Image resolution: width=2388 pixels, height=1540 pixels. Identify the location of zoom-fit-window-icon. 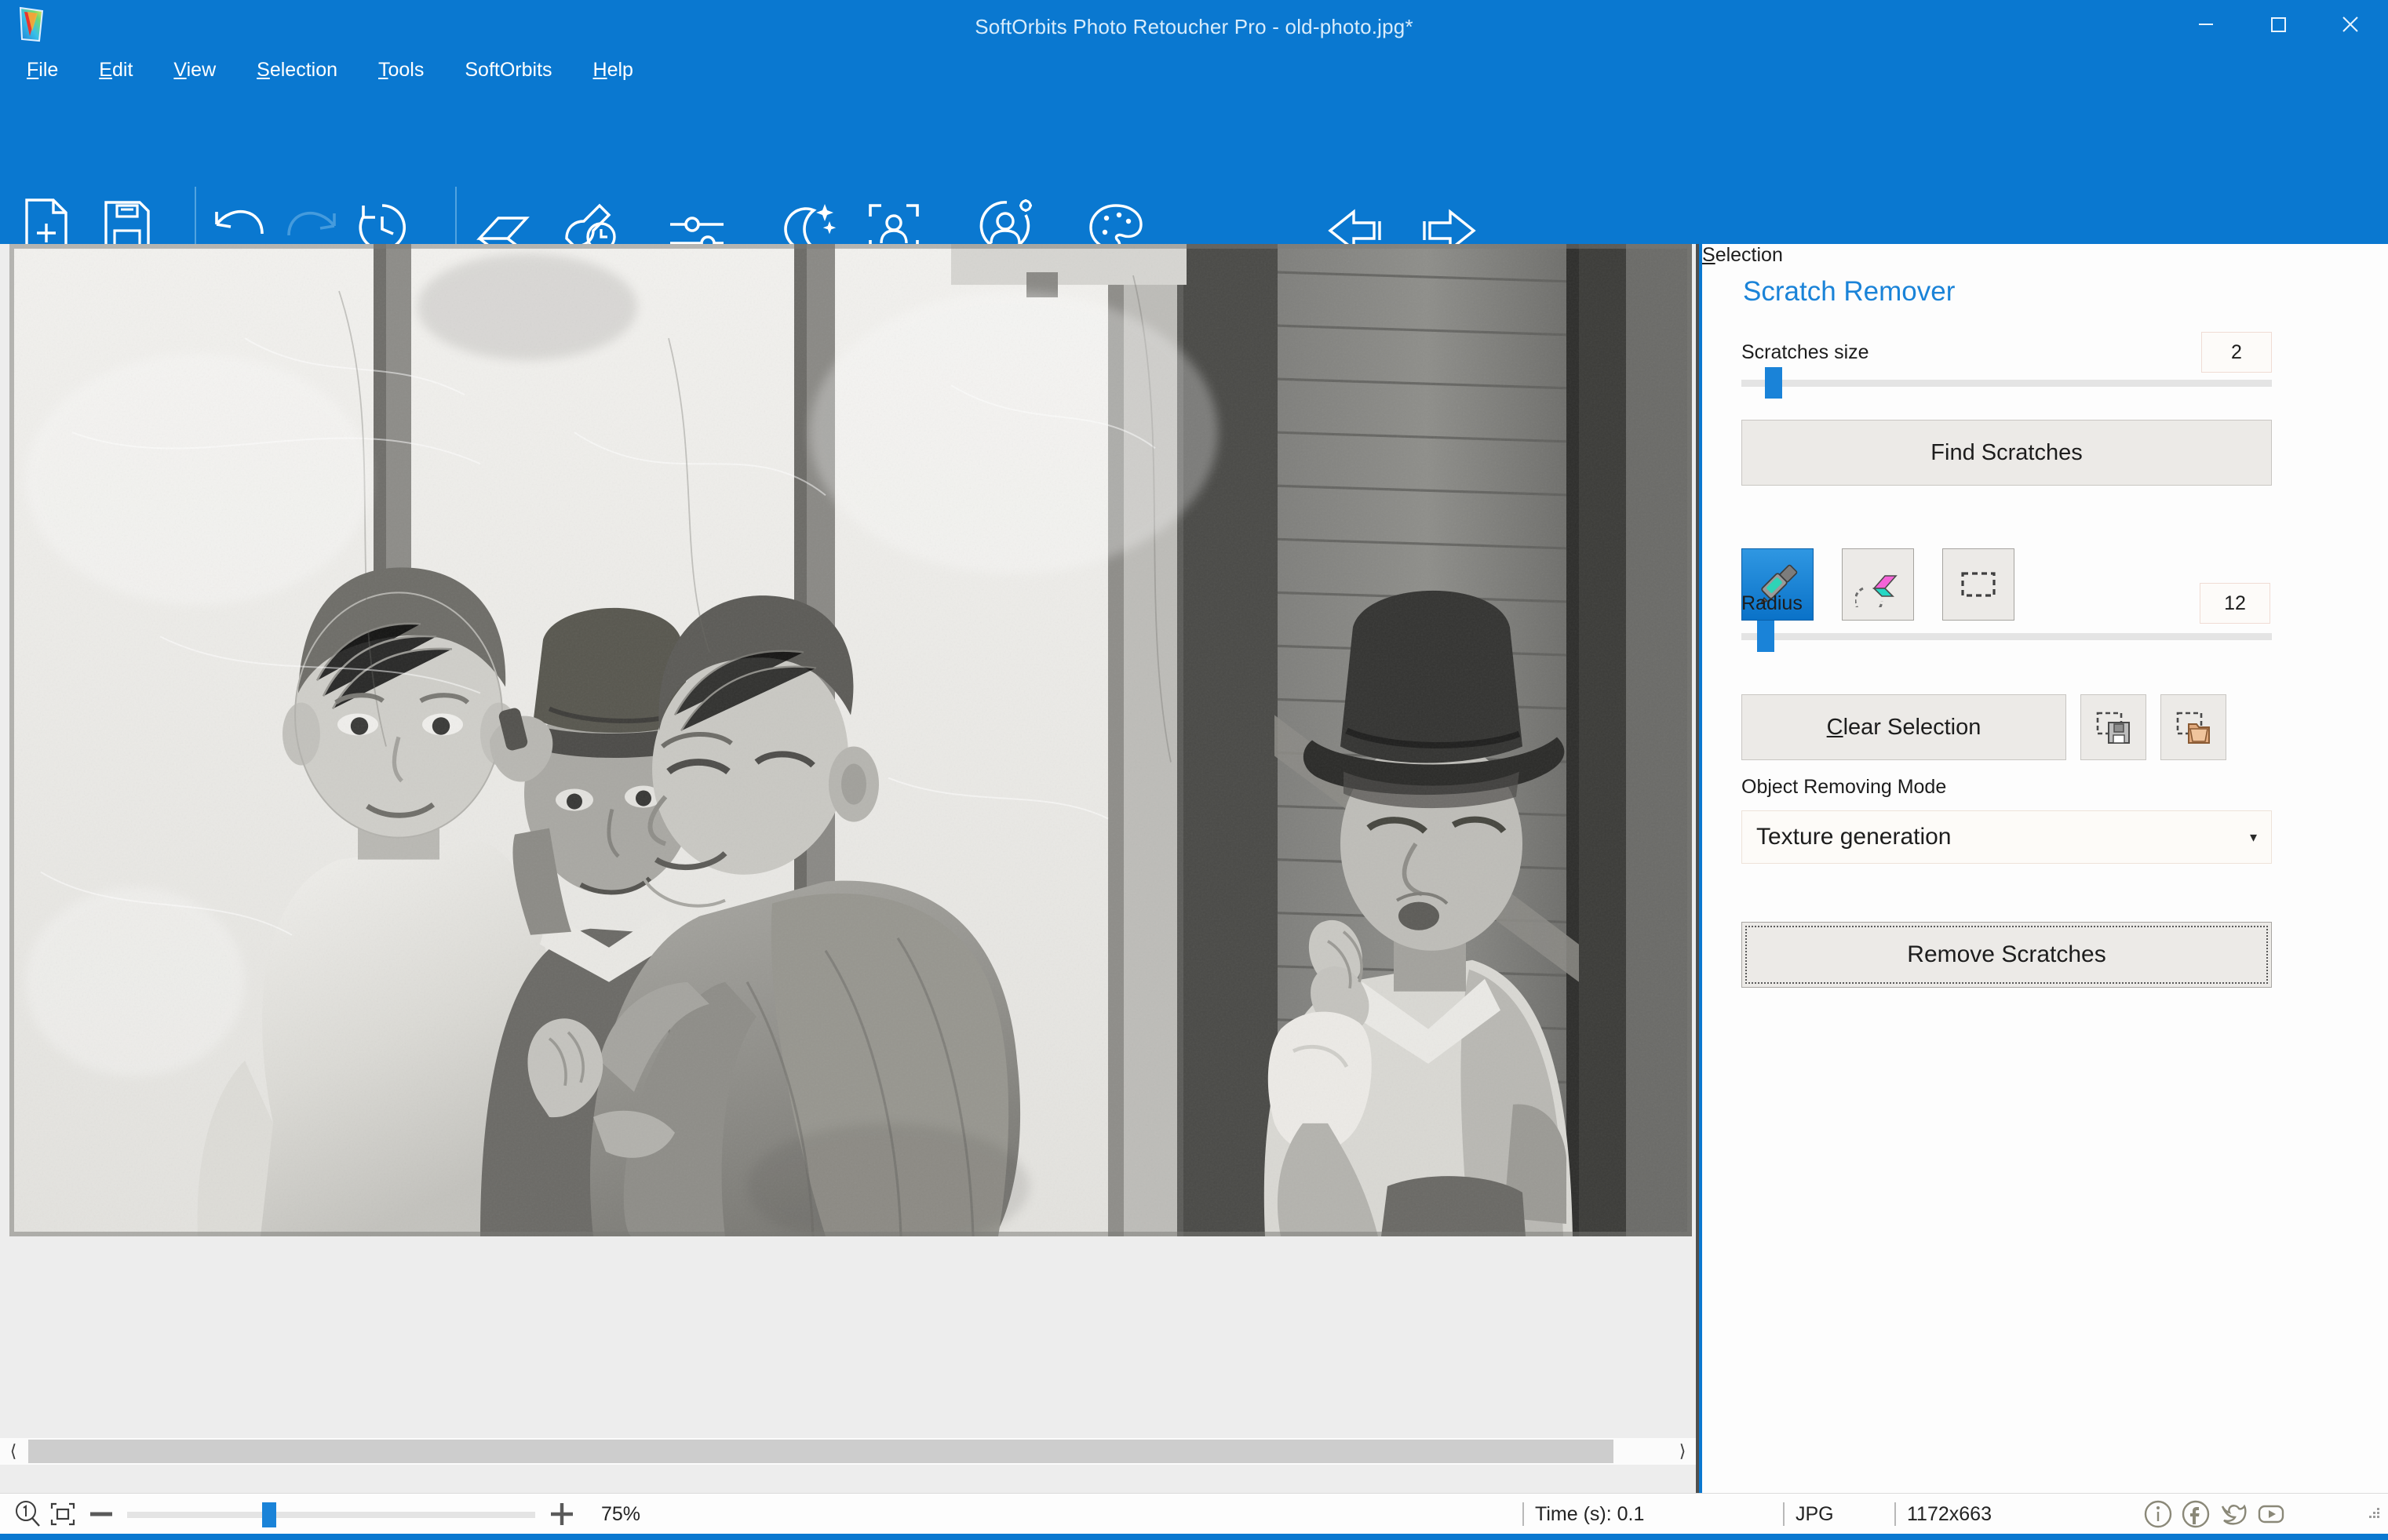
(63, 1514).